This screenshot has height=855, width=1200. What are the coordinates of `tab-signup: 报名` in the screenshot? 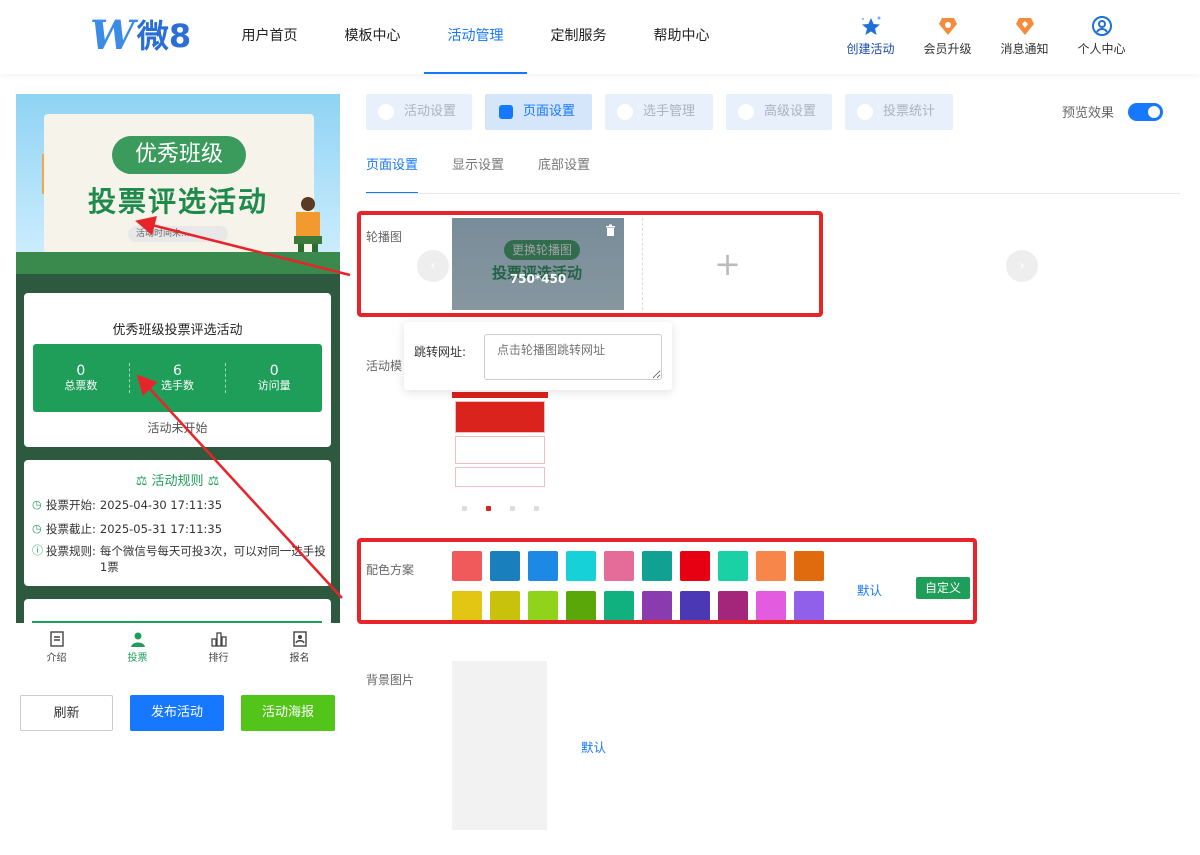 It's located at (299, 646).